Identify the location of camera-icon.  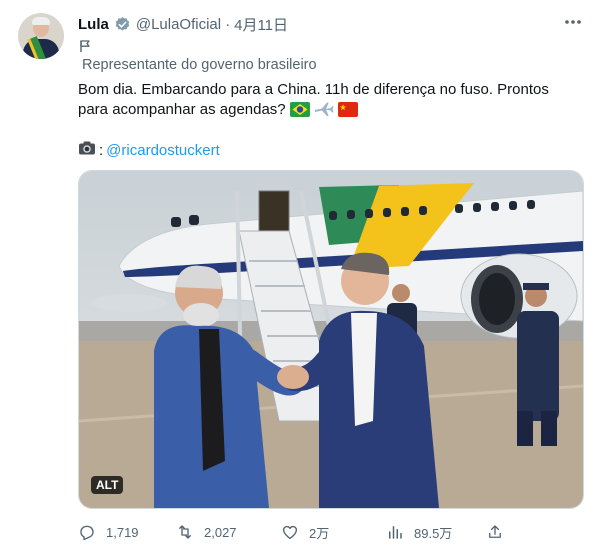
(87, 150).